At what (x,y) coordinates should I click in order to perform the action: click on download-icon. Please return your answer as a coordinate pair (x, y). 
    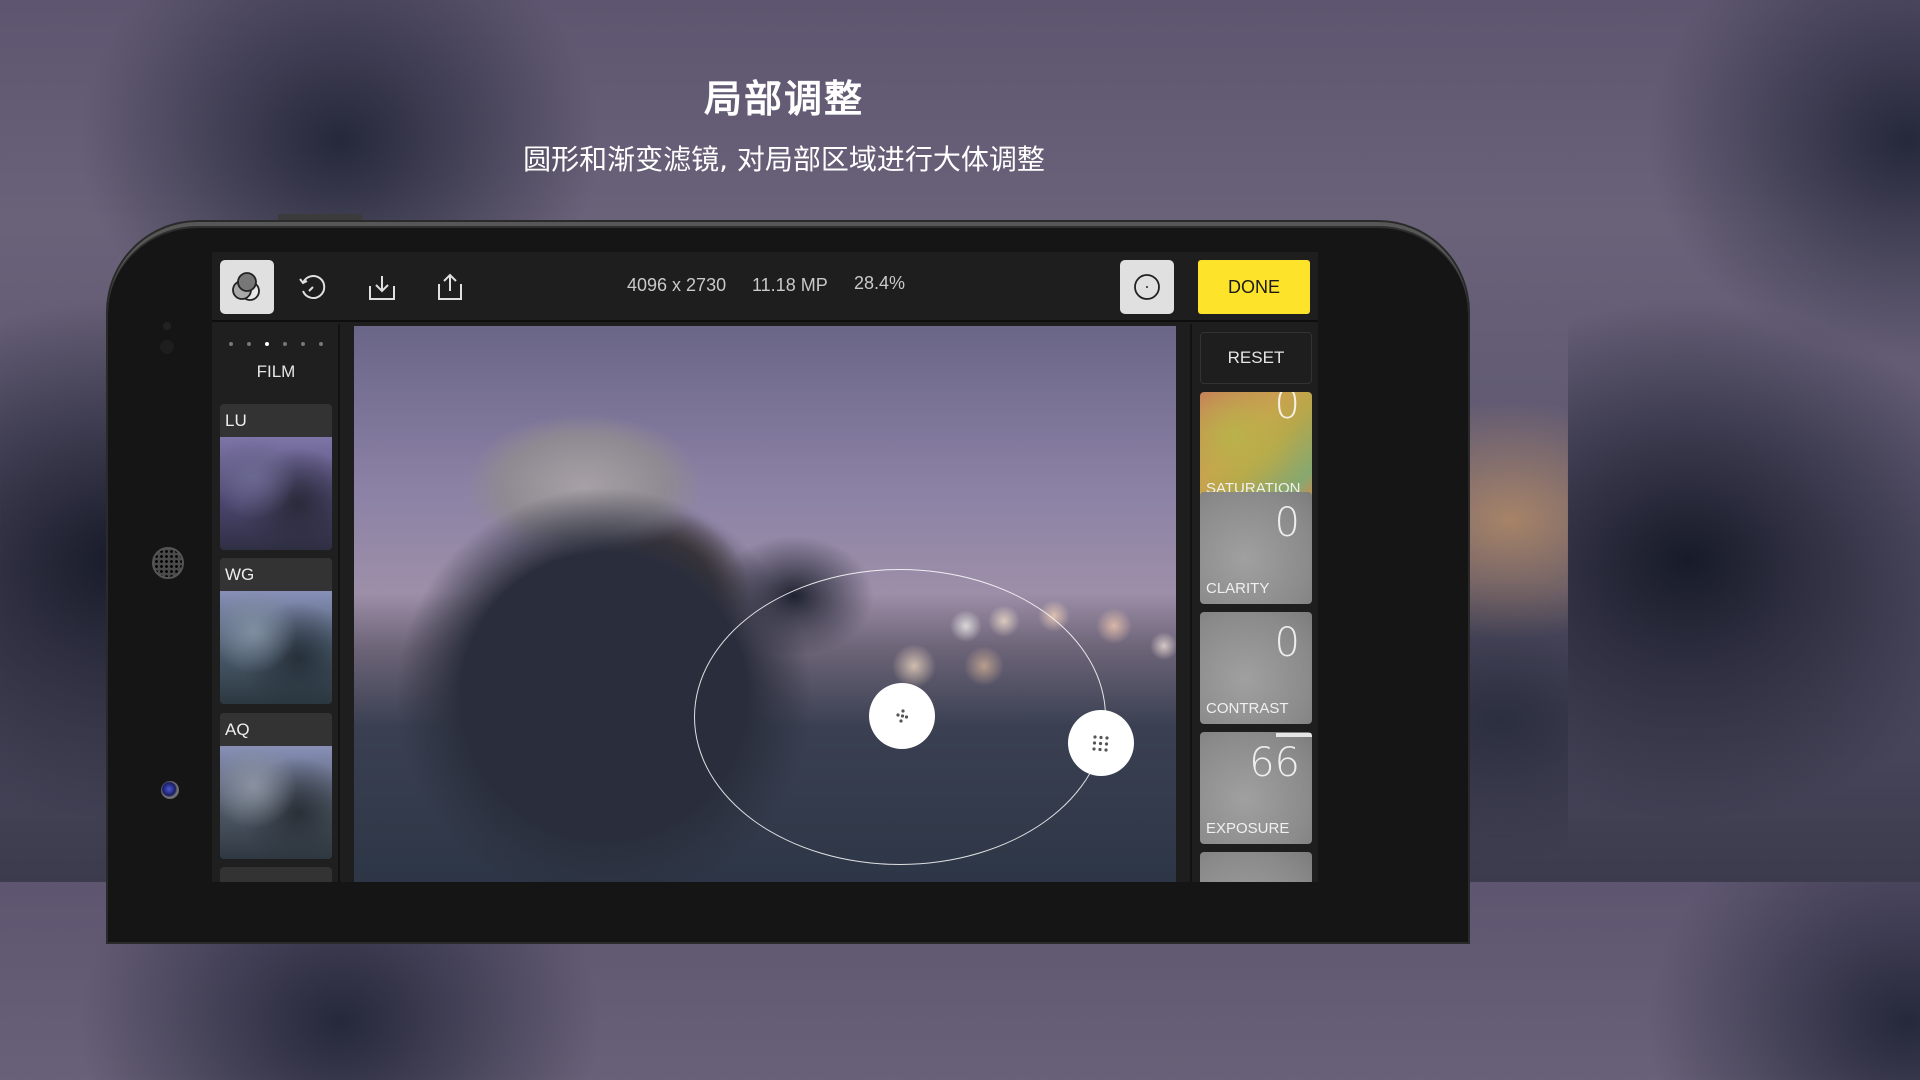
    Looking at the image, I should click on (382, 288).